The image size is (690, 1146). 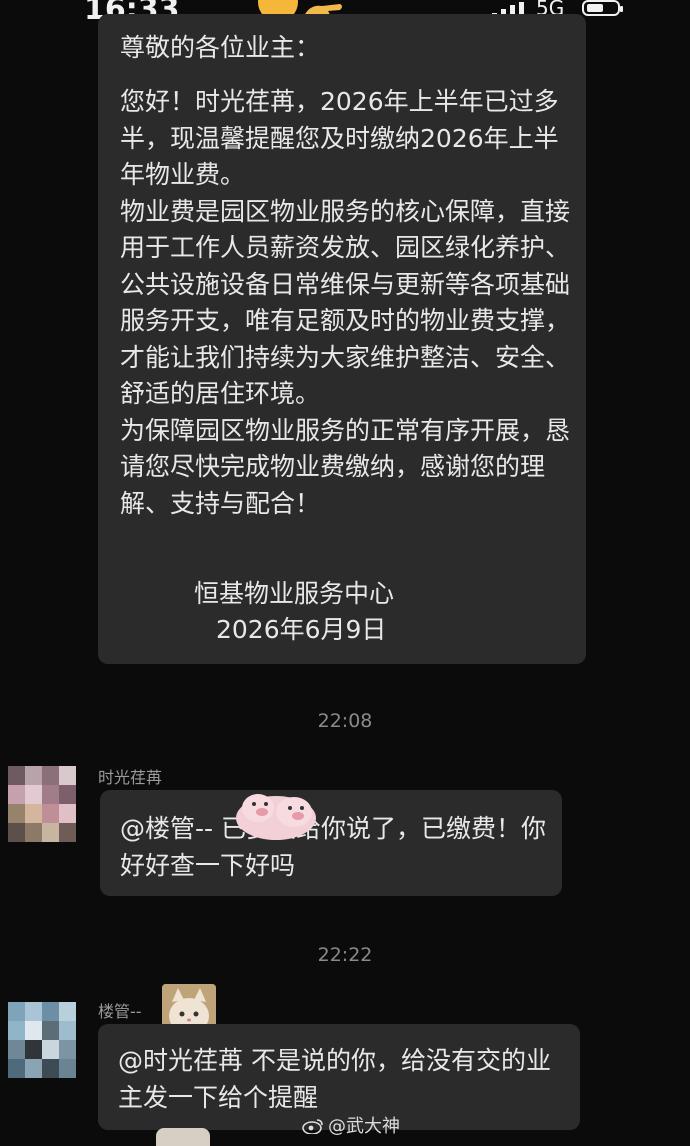 I want to click on watermark: @武大神, so click(x=351, y=1125).